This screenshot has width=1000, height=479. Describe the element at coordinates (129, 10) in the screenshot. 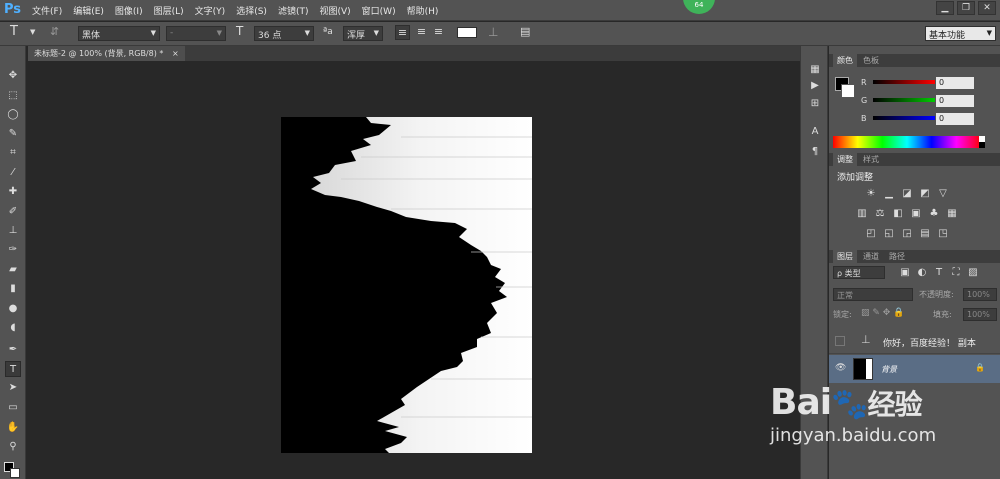

I see `menu-image: 图像(I)` at that location.